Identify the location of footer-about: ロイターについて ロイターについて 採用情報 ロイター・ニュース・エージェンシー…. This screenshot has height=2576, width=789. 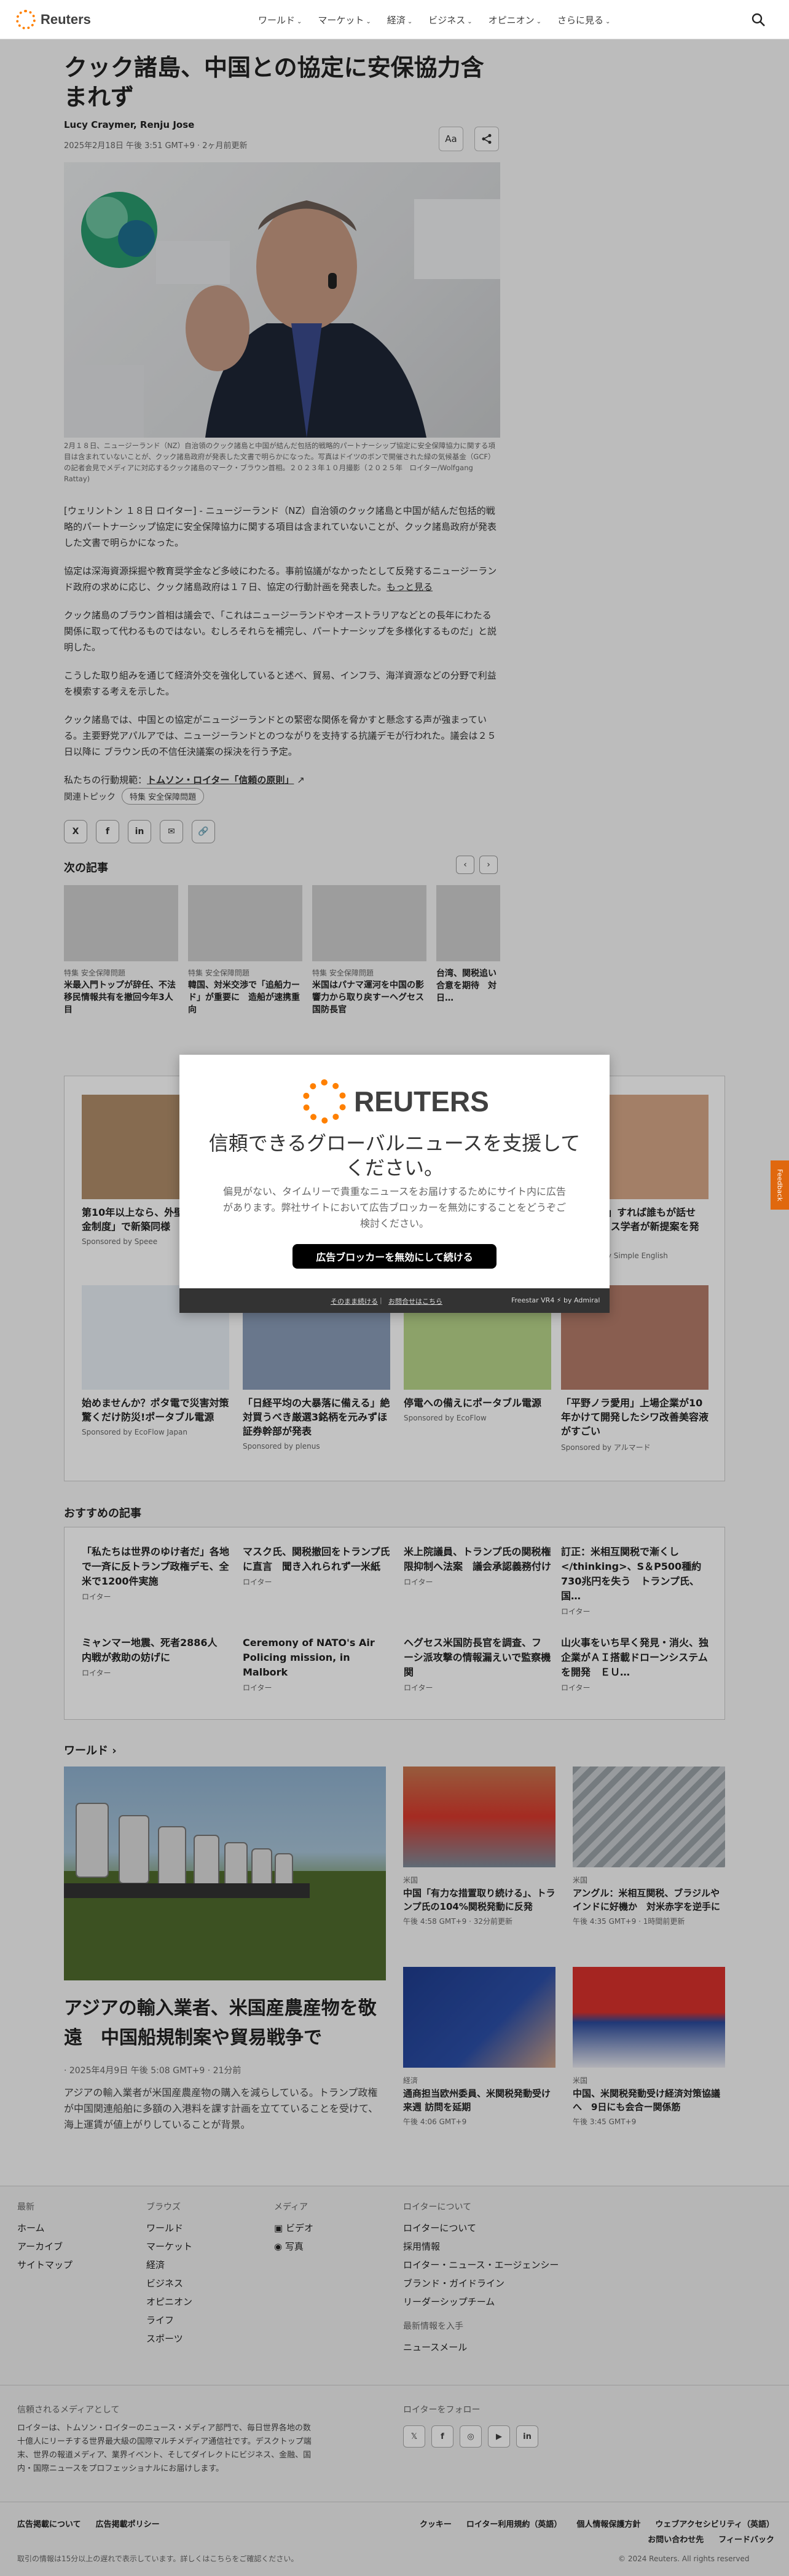
(481, 2278).